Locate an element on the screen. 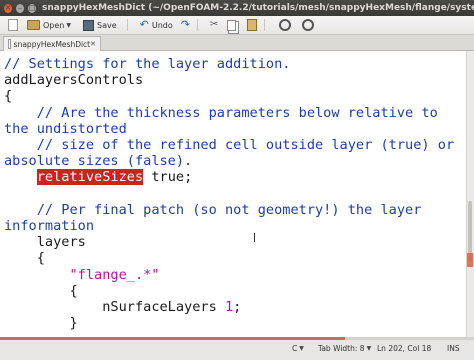 This screenshot has height=360, width=474. code-text: addLayersControls is located at coordinates (74, 80).